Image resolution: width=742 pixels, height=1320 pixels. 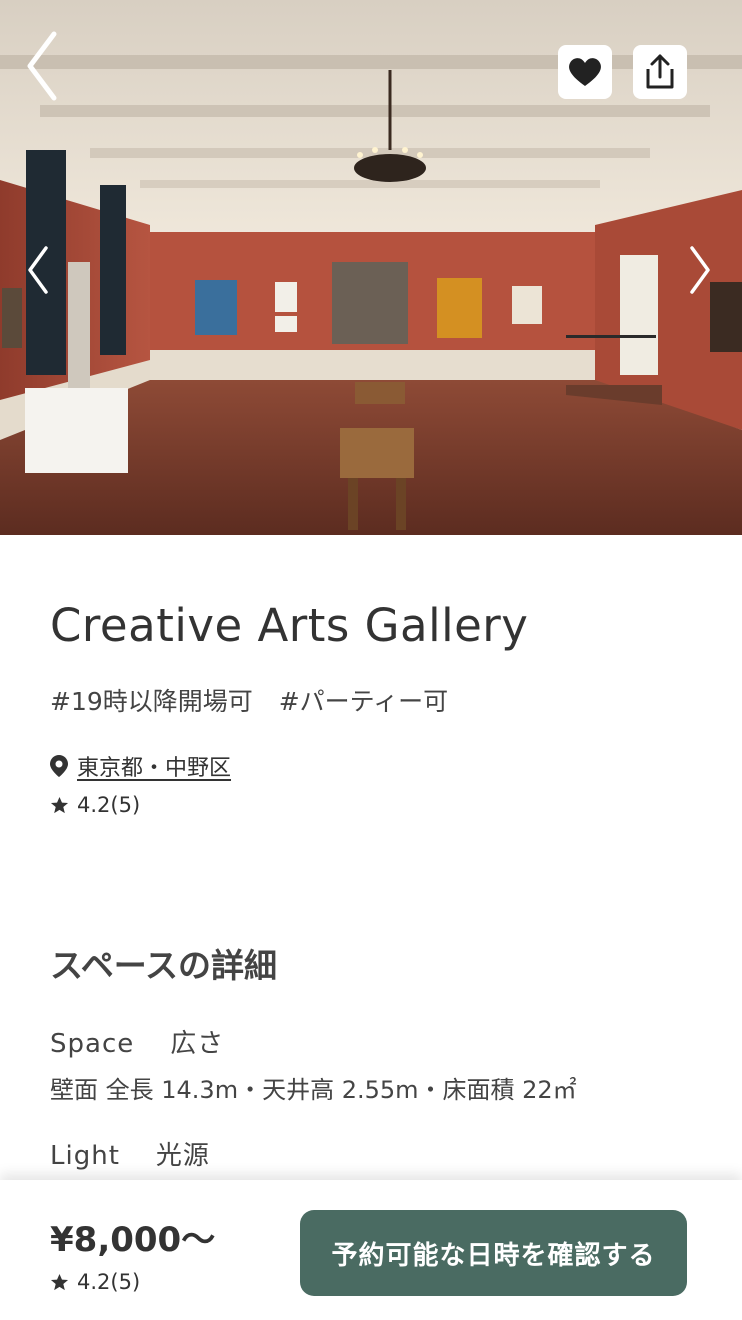 I want to click on favorite-button, so click(x=585, y=72).